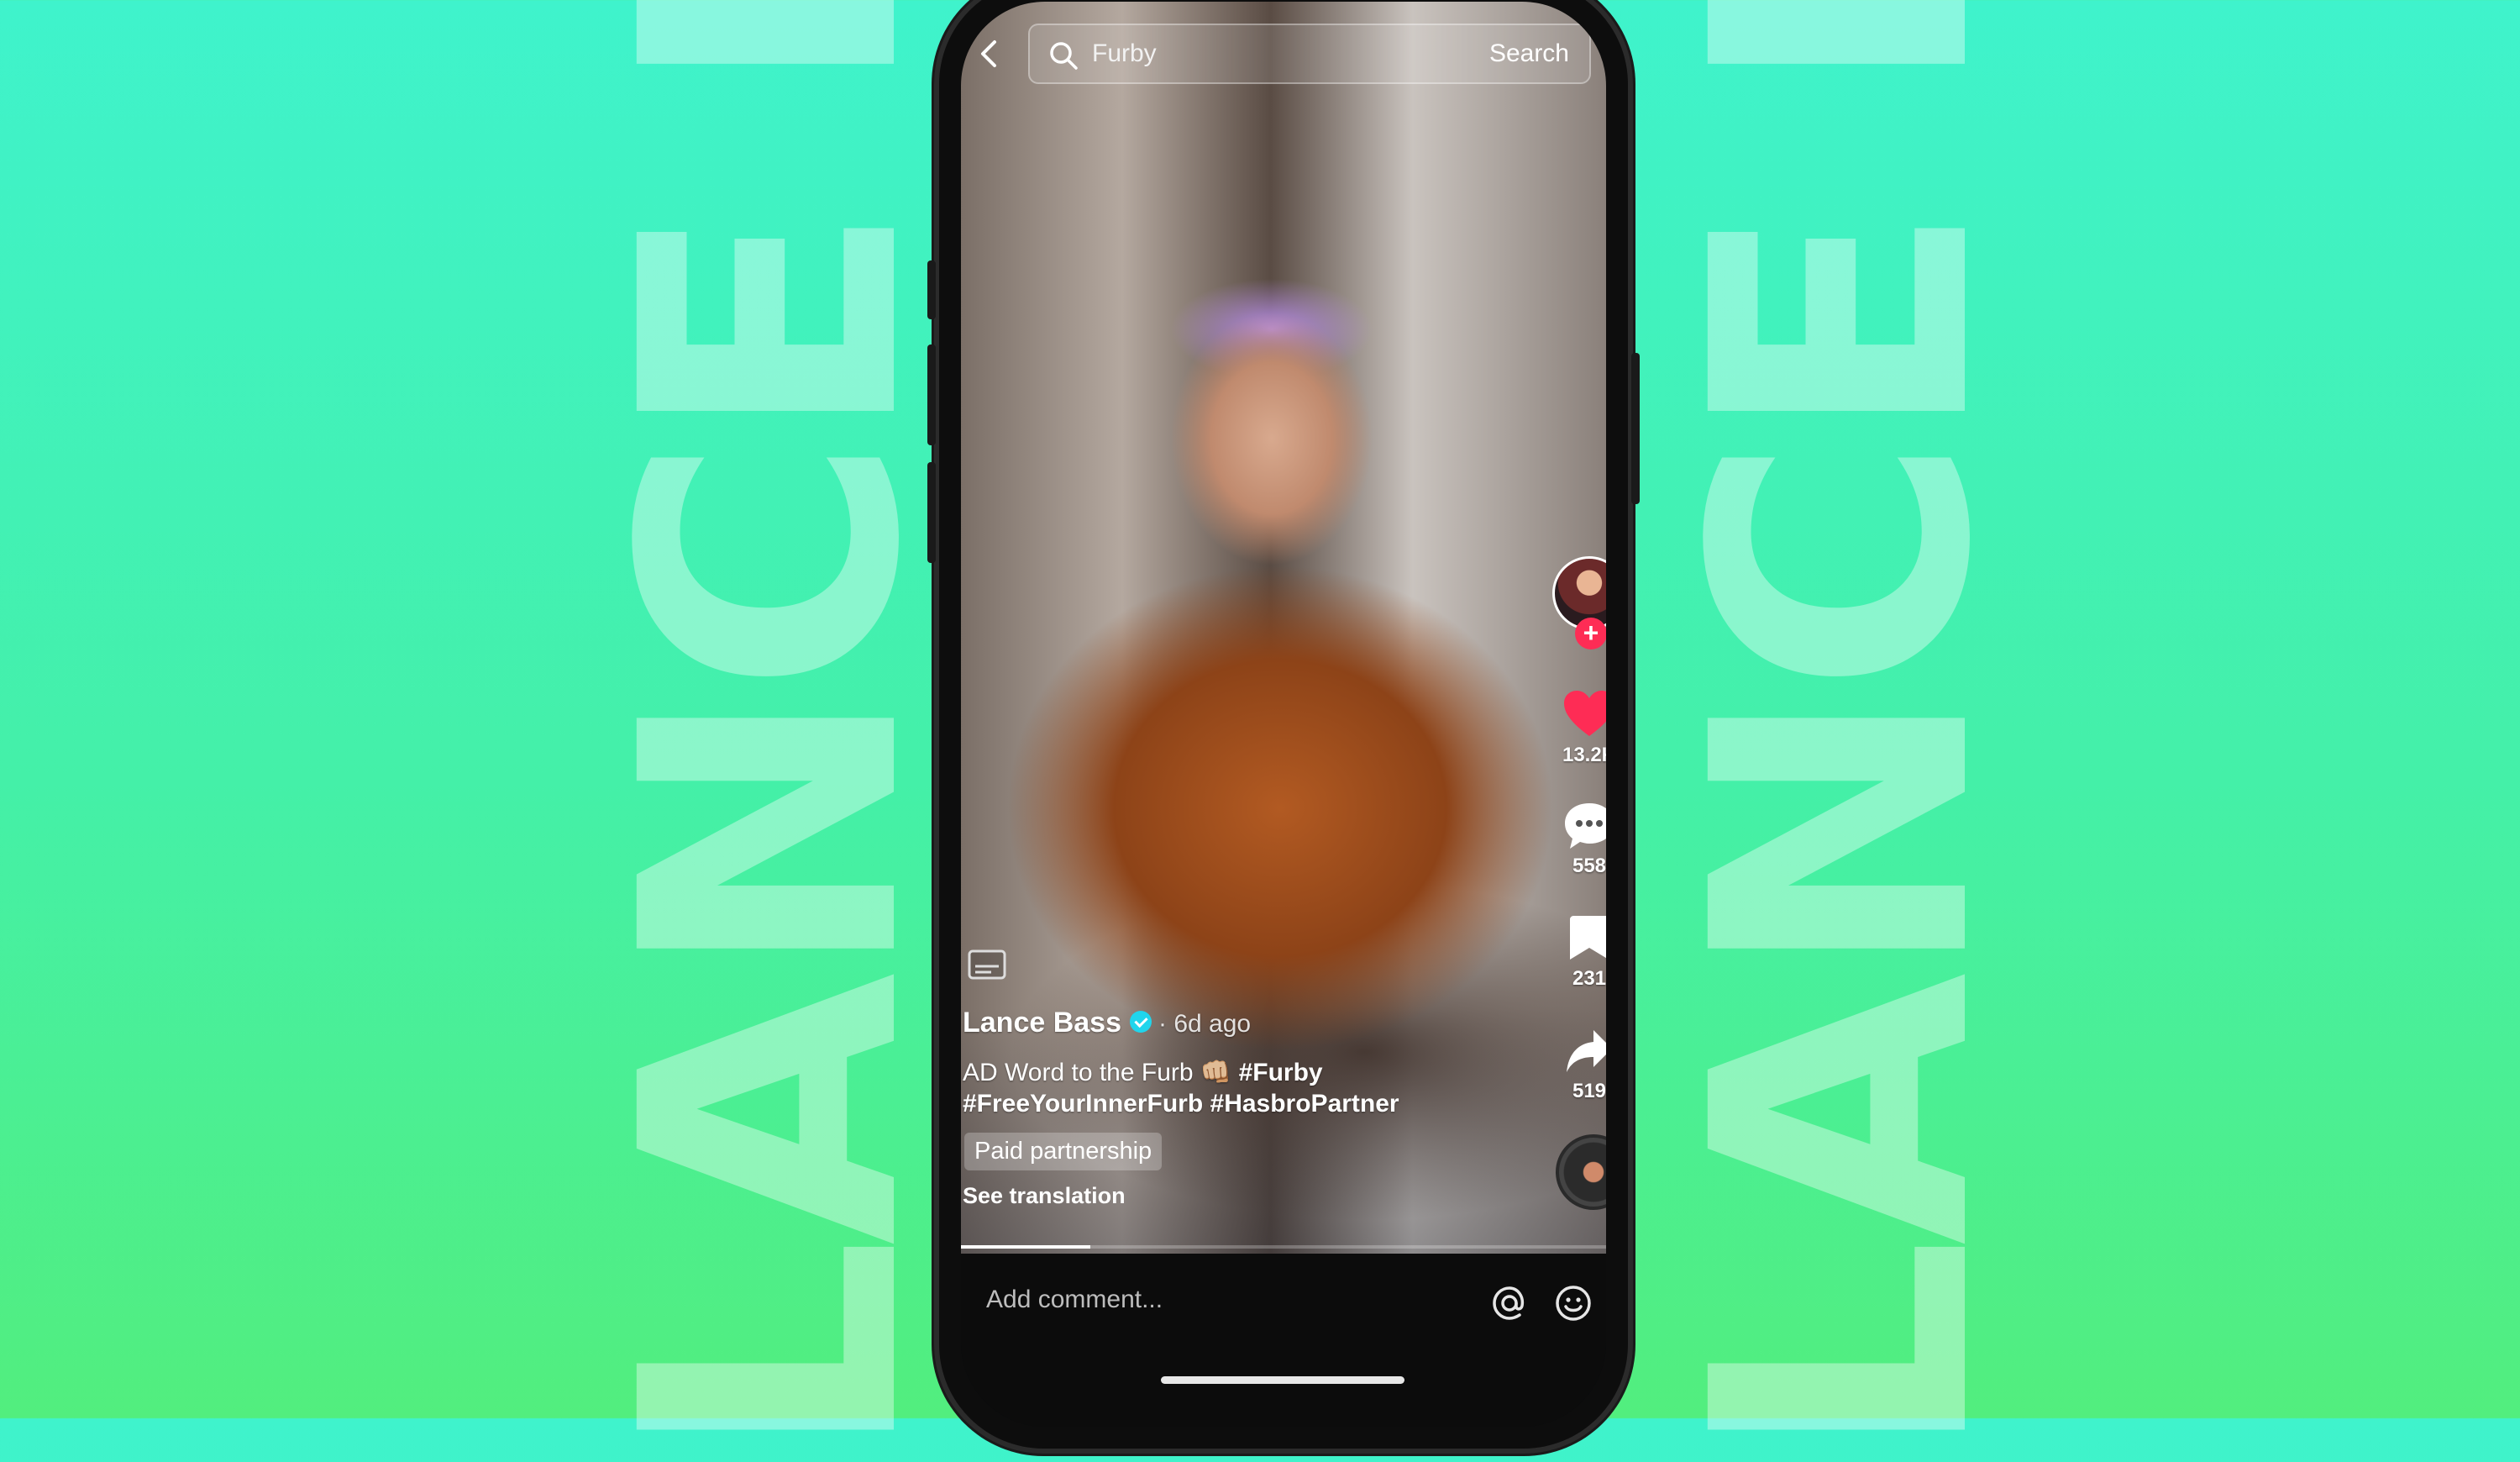 Image resolution: width=2520 pixels, height=1462 pixels. I want to click on caption-text: AD Word to the Furb 👊🏼, so click(1097, 1072).